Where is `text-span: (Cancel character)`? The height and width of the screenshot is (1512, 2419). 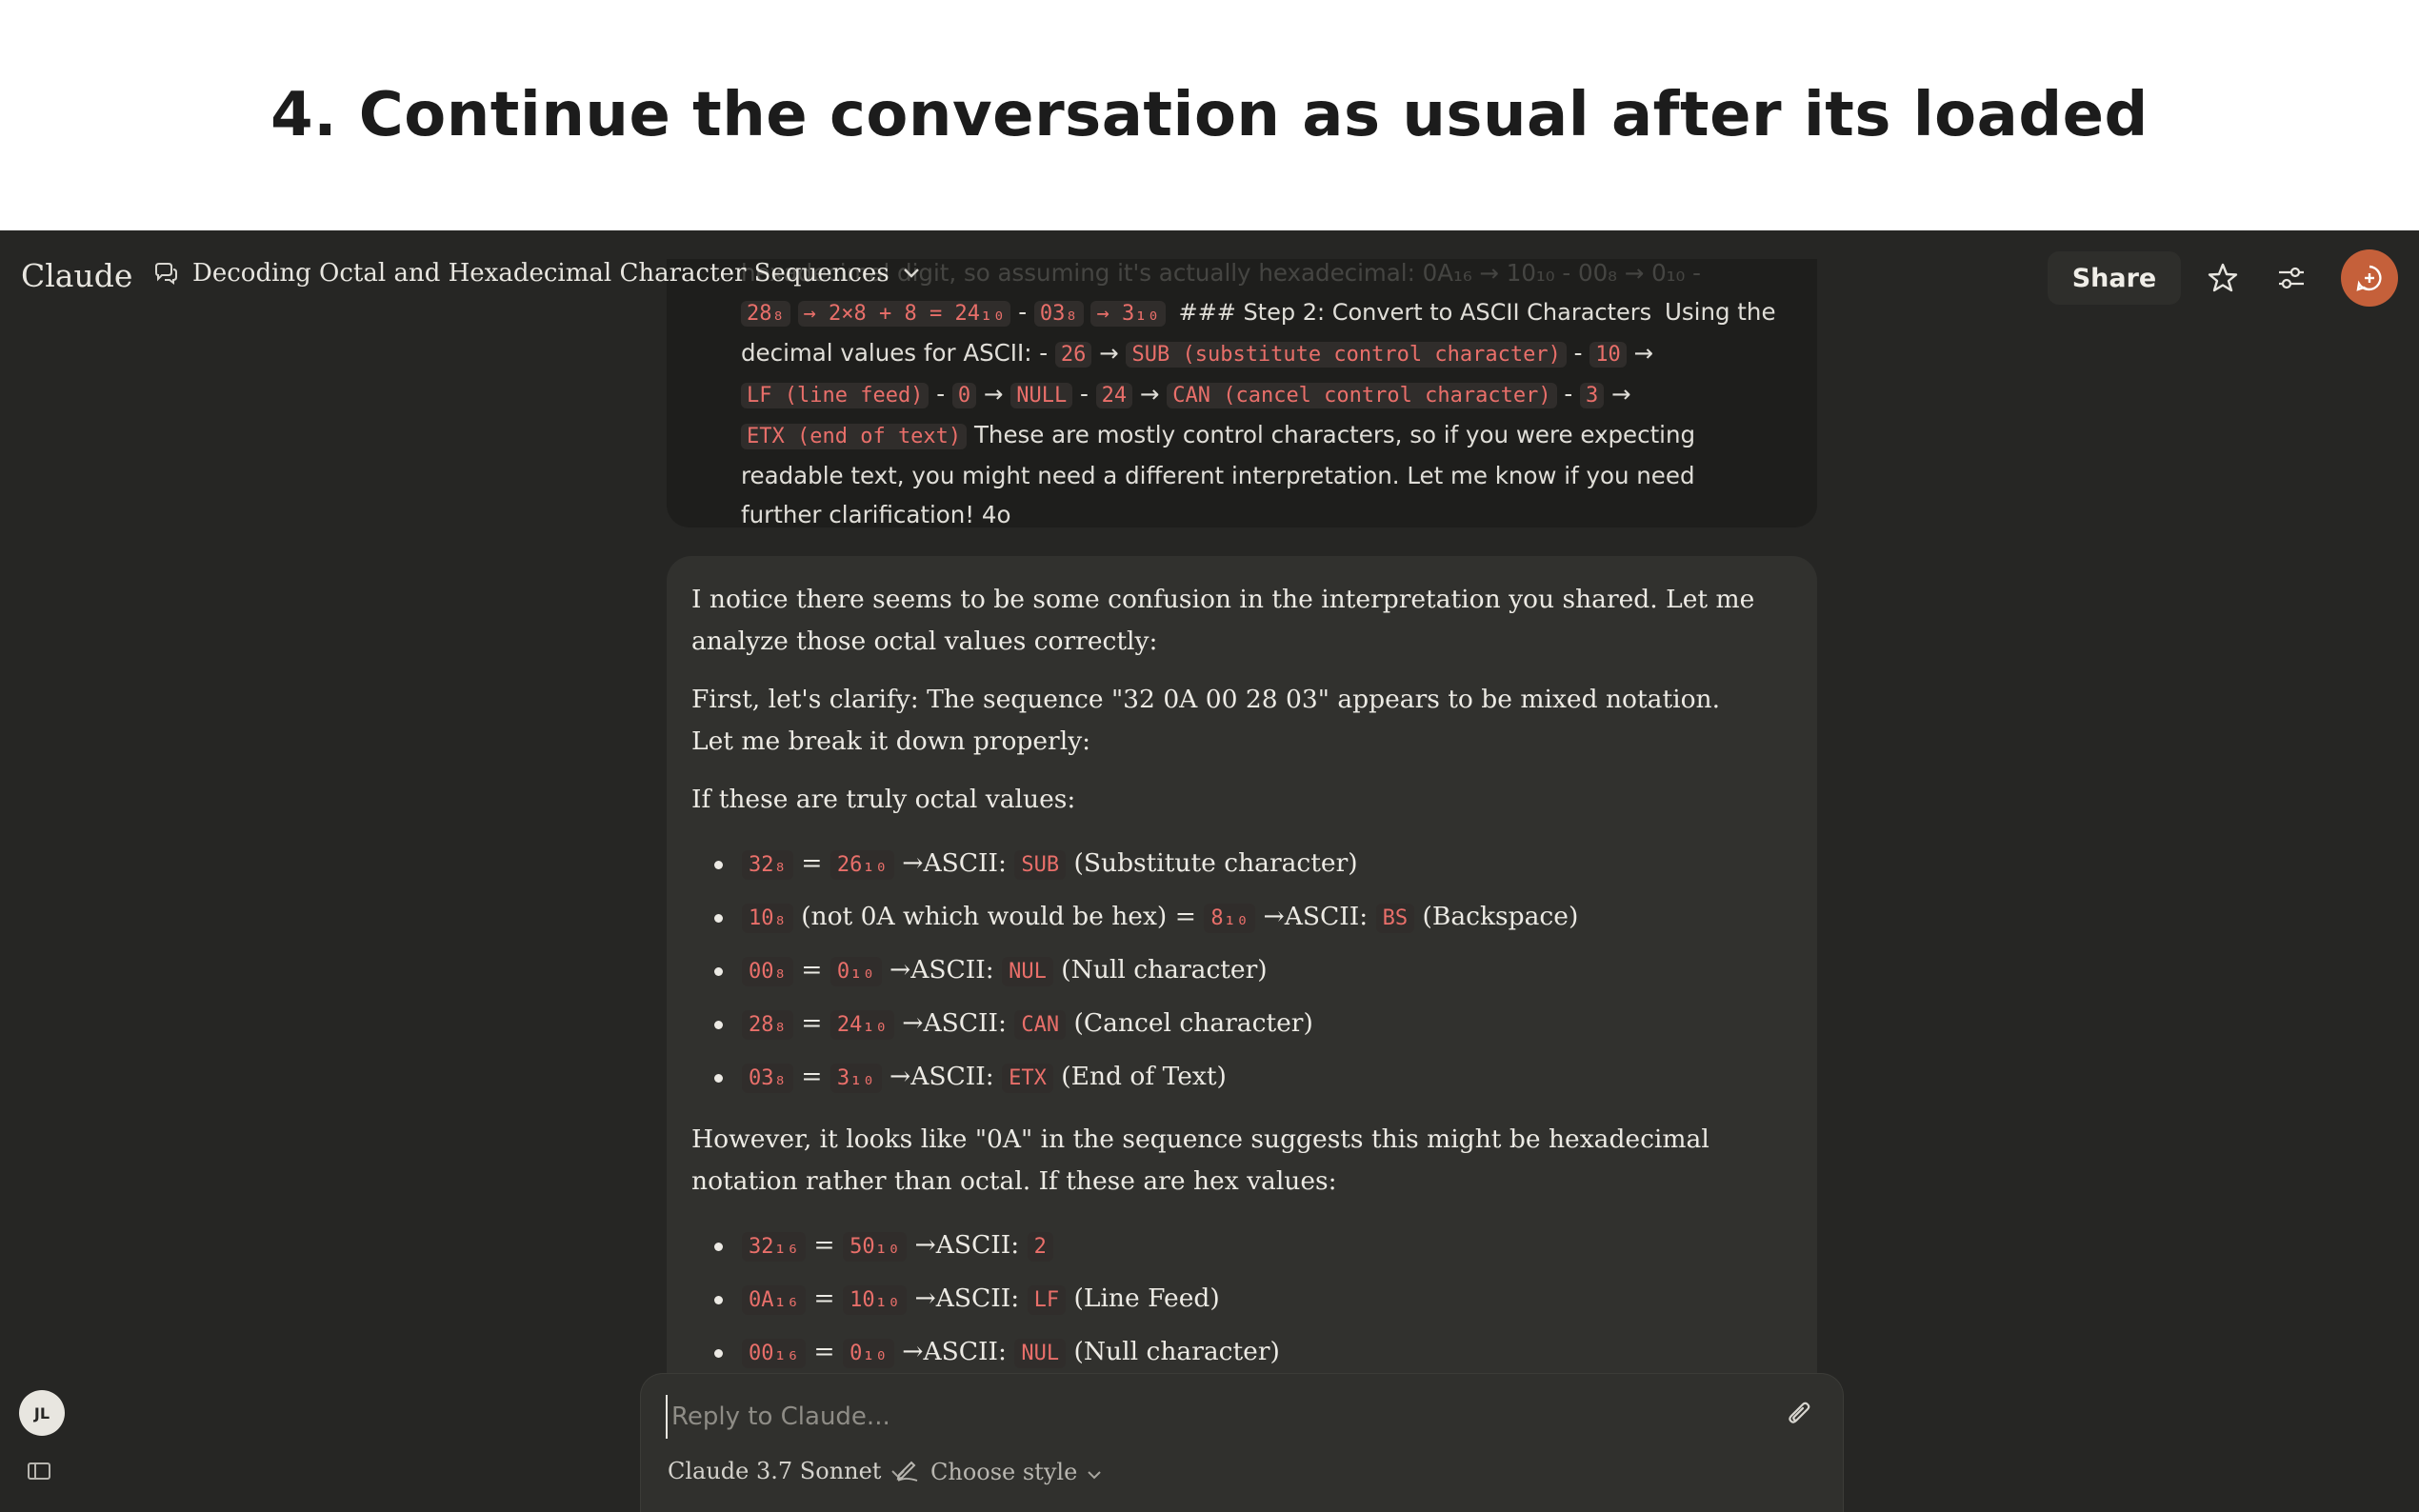 text-span: (Cancel character) is located at coordinates (1193, 1023).